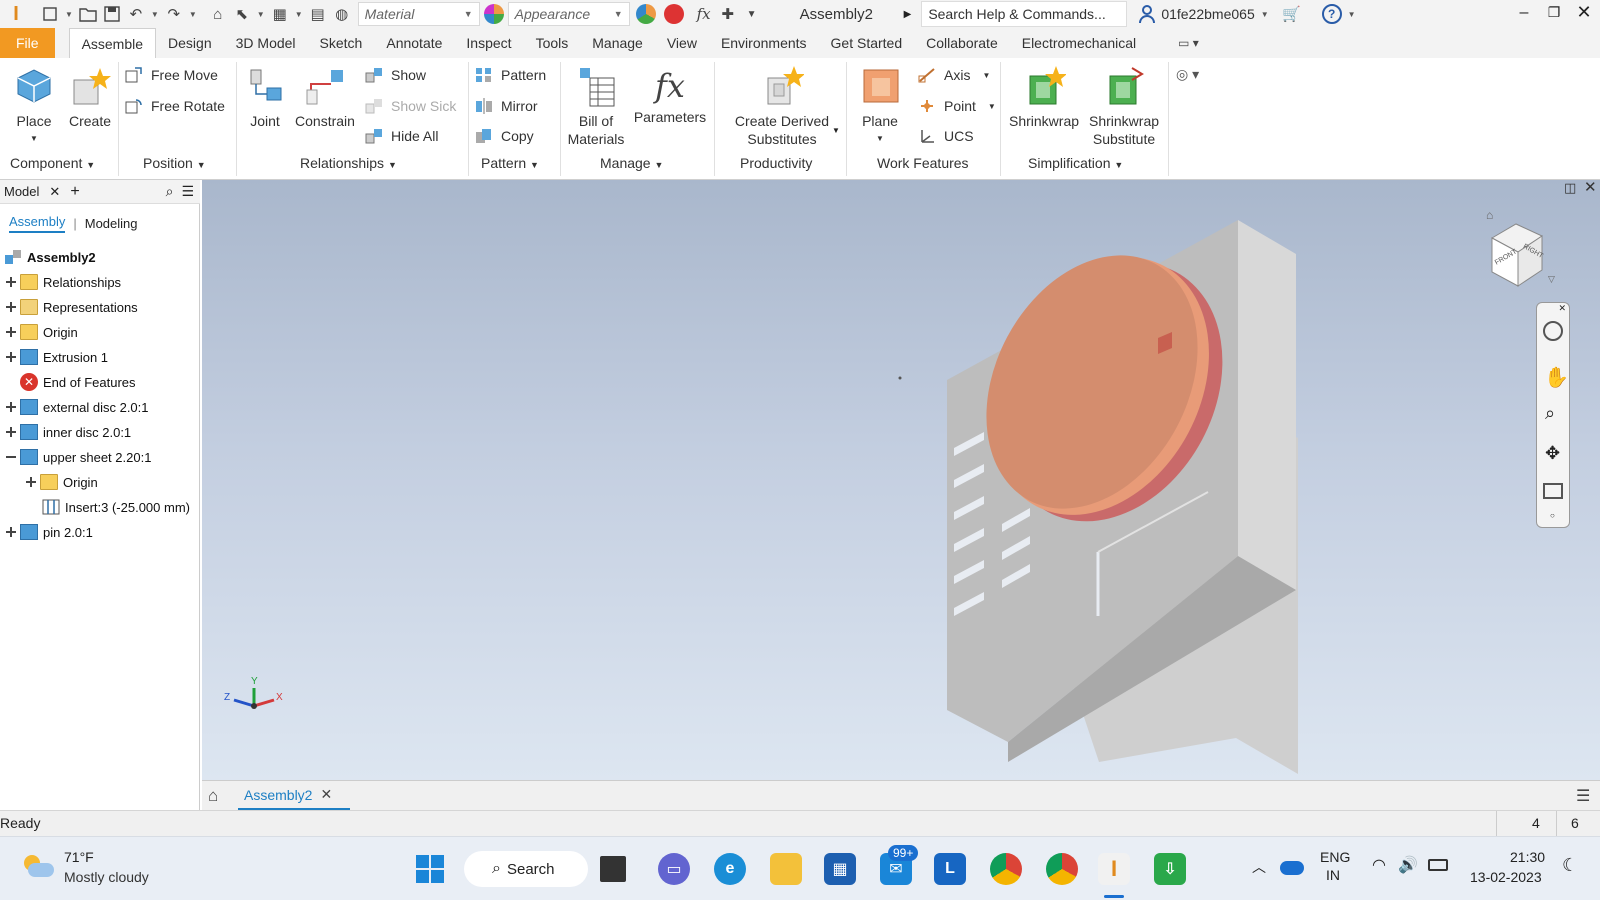 This screenshot has height=900, width=1600. What do you see at coordinates (1335, 857) in the screenshot?
I see `language-primary: ENG` at bounding box center [1335, 857].